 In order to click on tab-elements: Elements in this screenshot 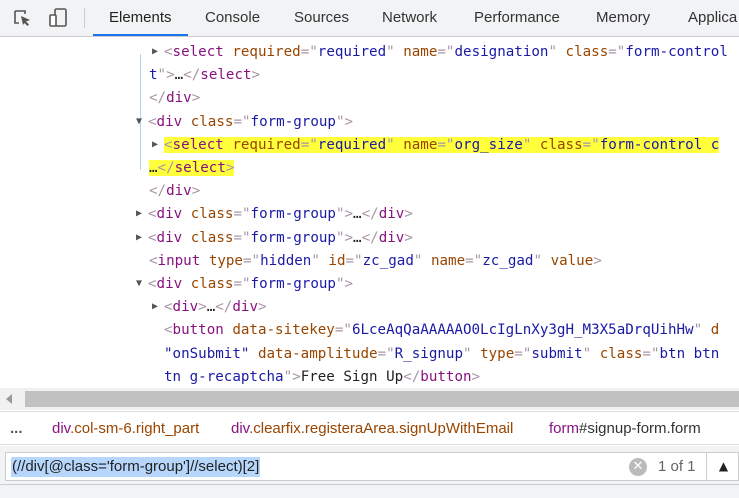, I will do `click(140, 18)`.